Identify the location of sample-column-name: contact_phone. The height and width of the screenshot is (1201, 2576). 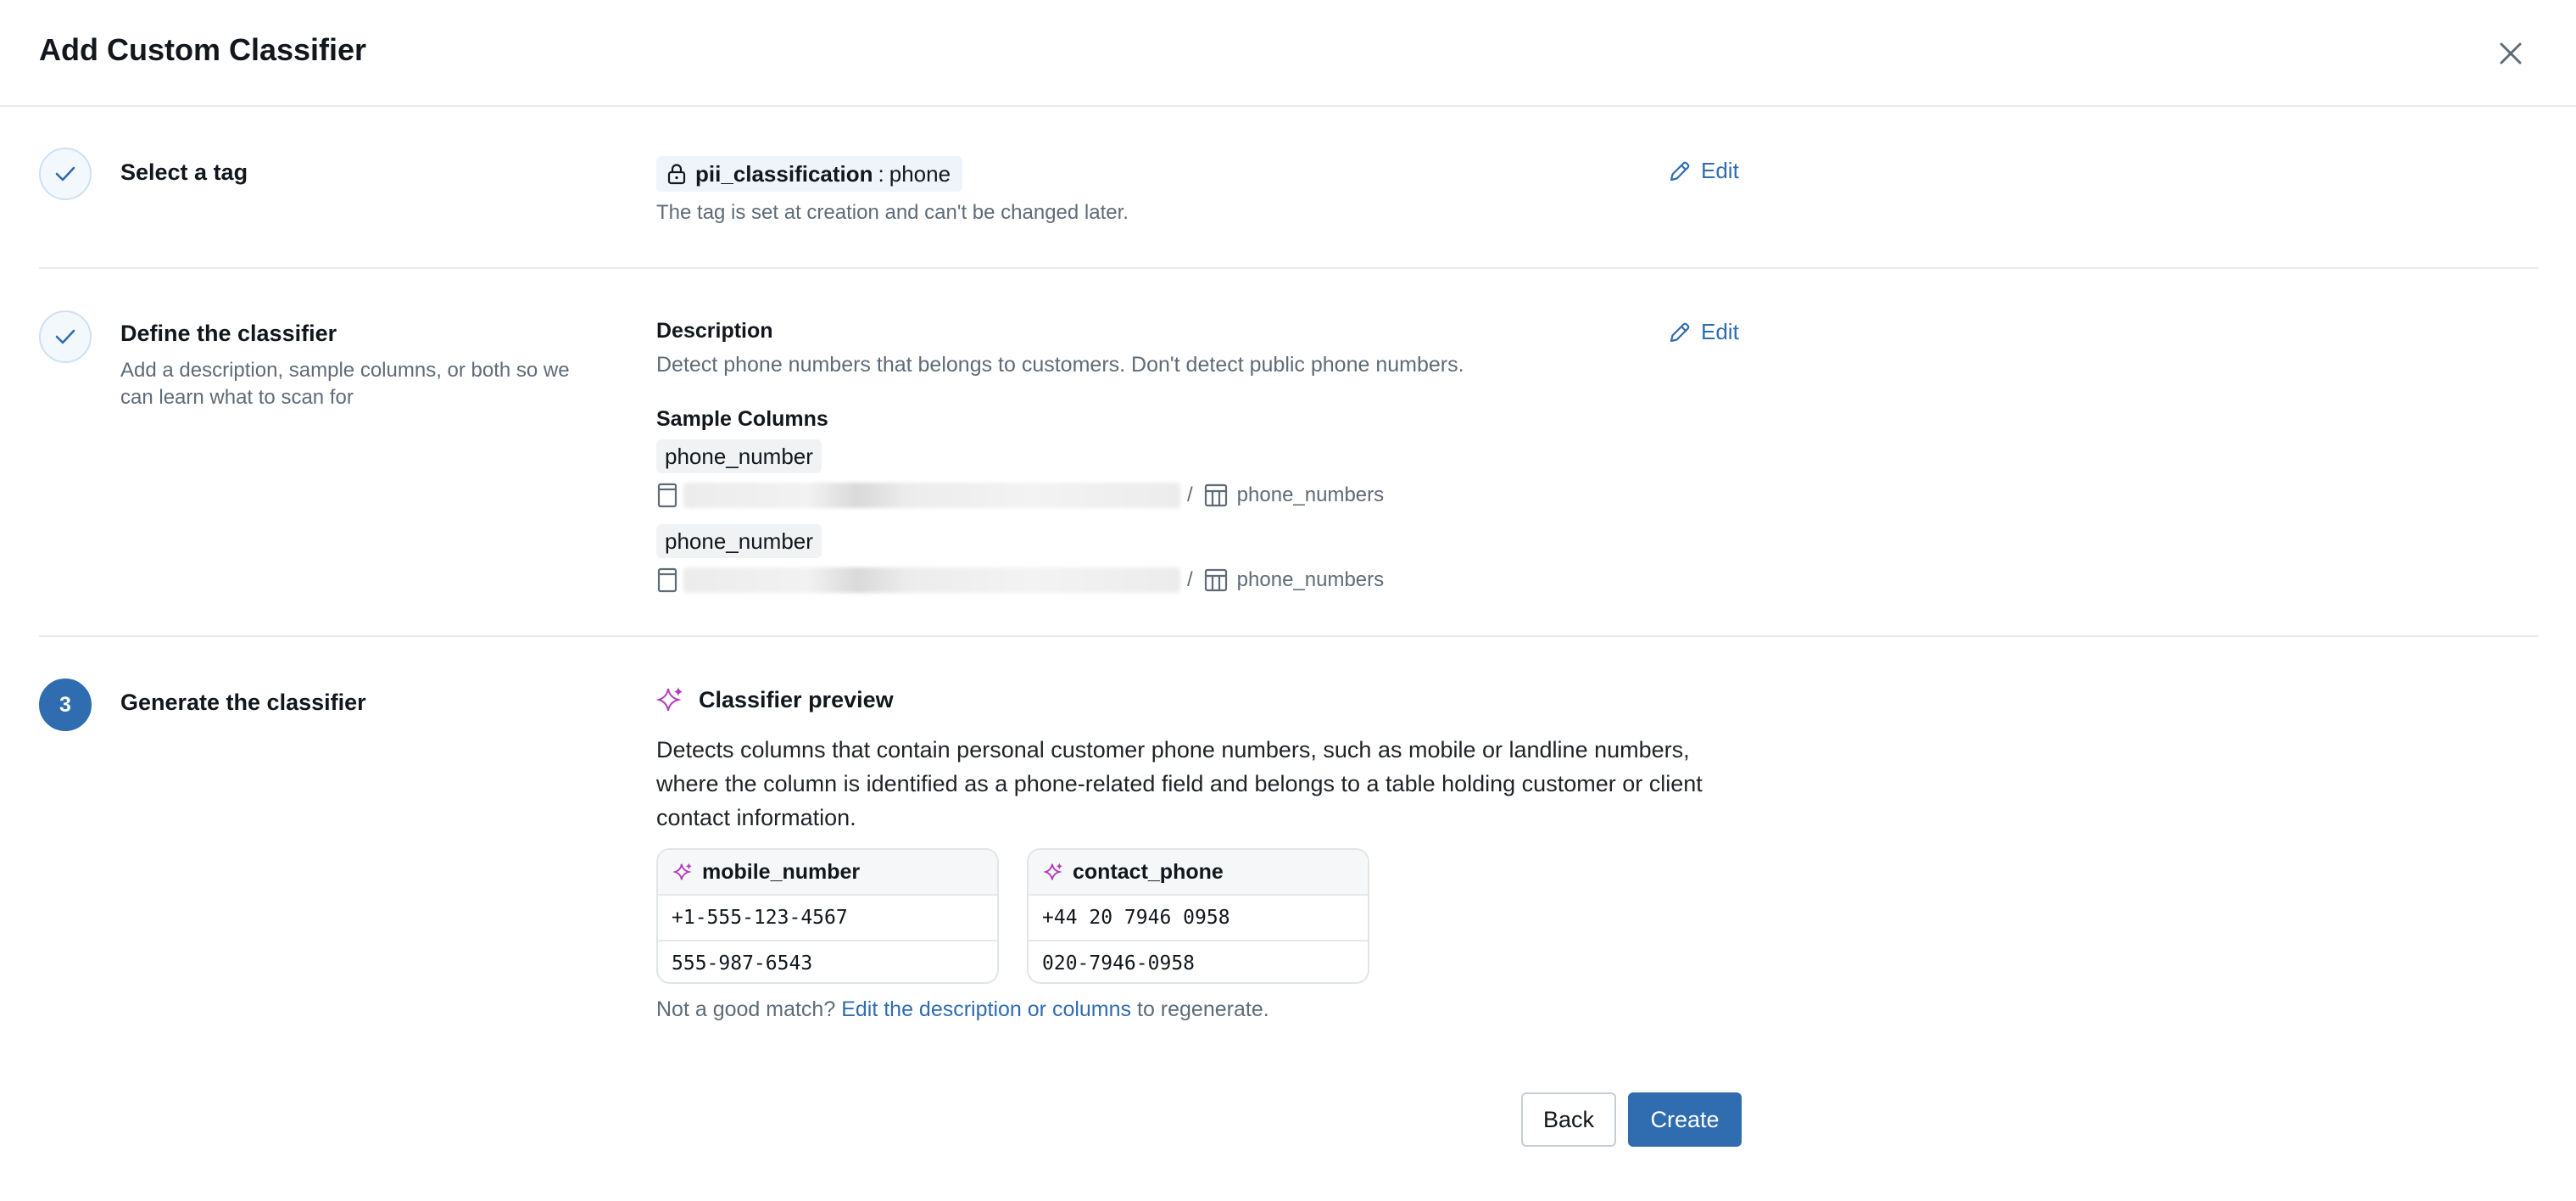
(1148, 871).